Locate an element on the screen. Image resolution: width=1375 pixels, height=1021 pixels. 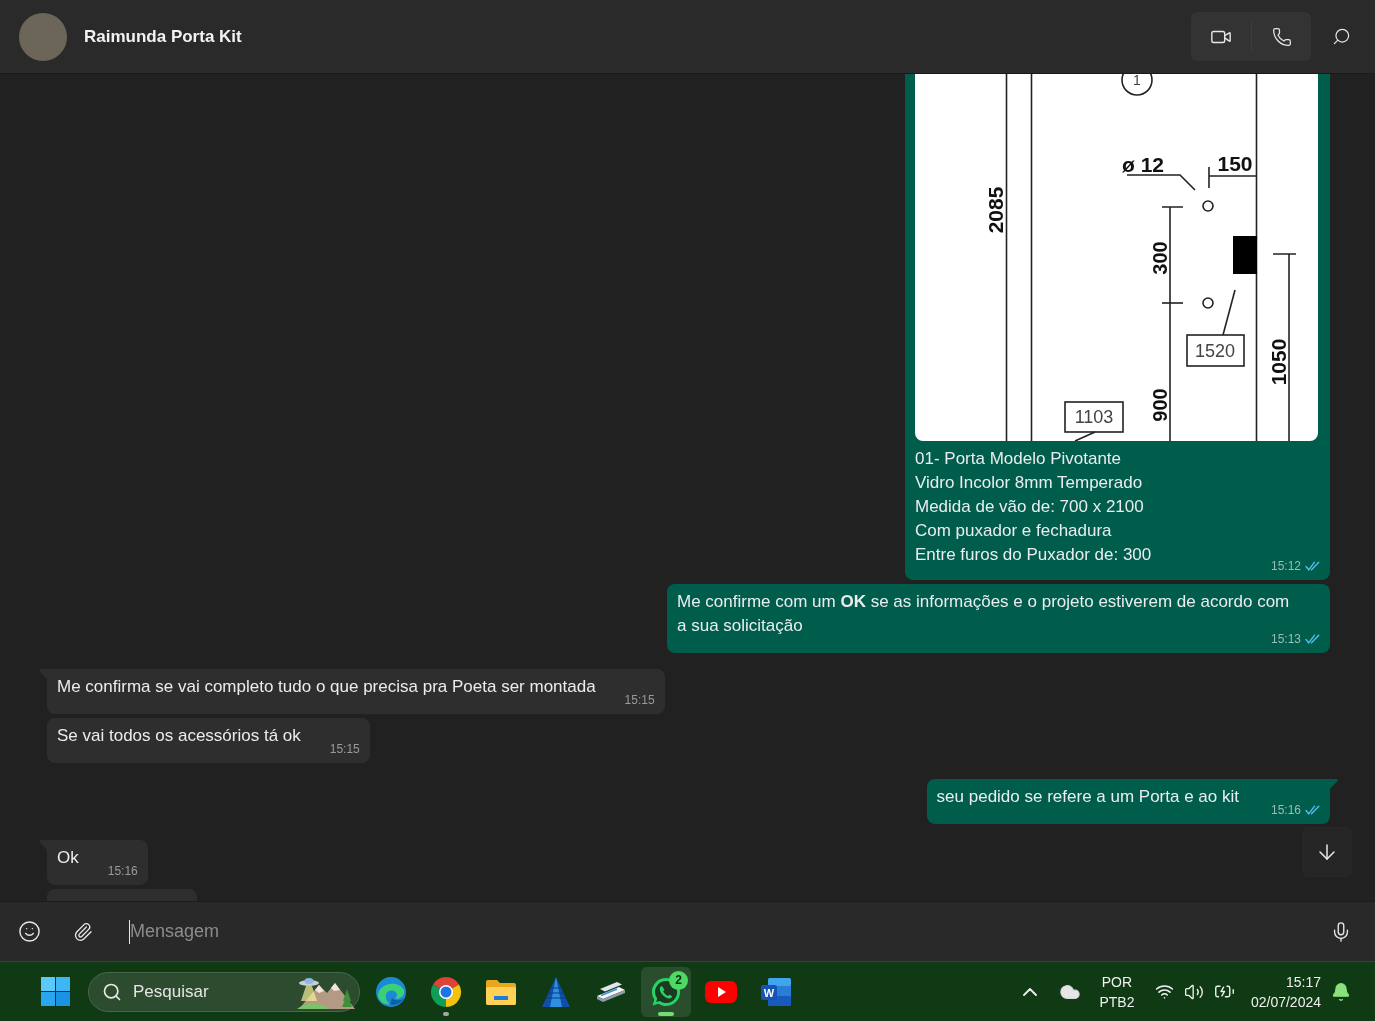
drawing-label: 150 is located at coordinates (1235, 163).